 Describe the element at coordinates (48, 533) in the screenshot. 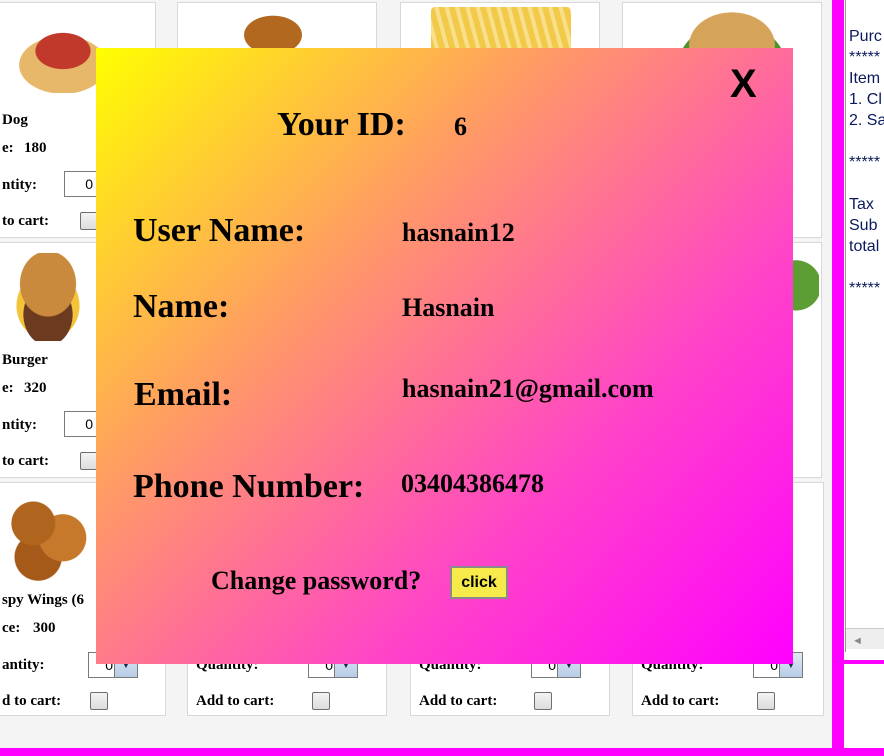

I see `wings-image` at that location.